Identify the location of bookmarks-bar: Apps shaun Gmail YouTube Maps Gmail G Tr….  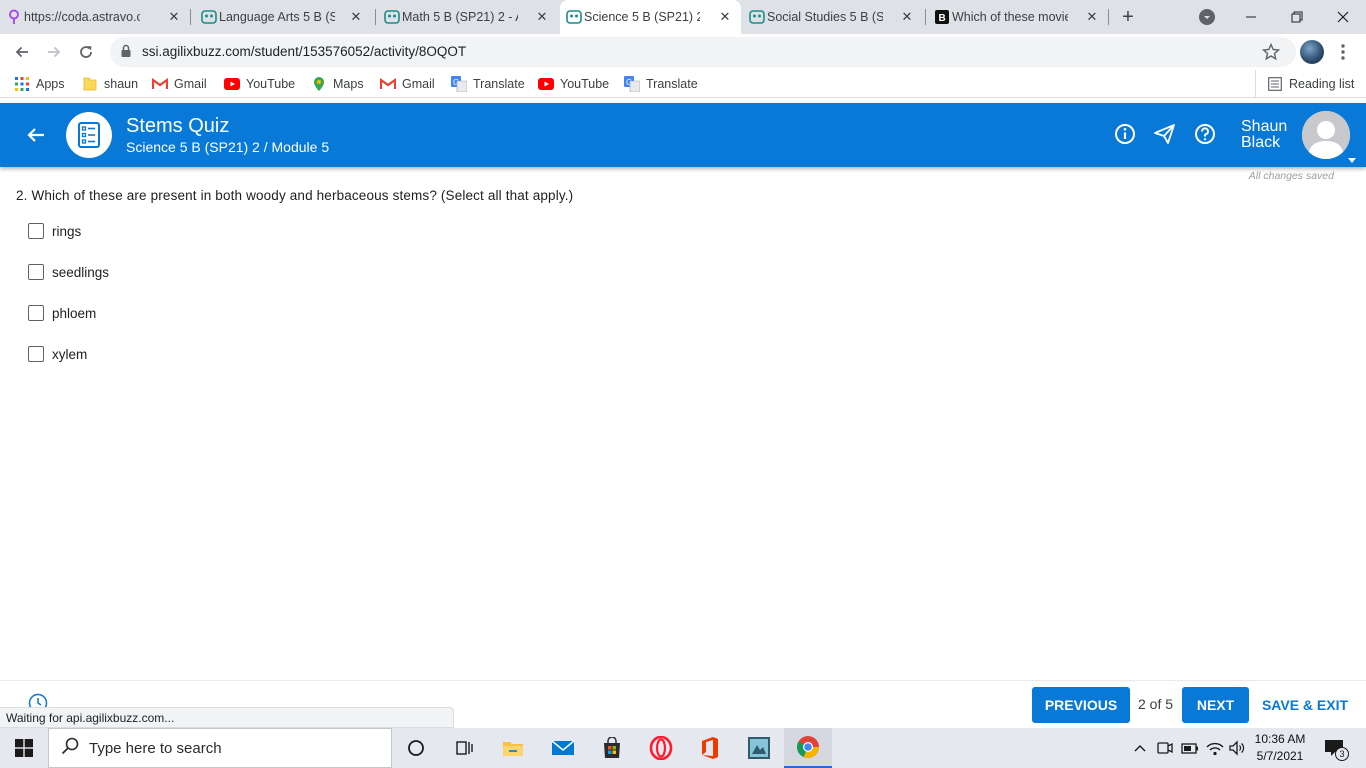
(683, 84).